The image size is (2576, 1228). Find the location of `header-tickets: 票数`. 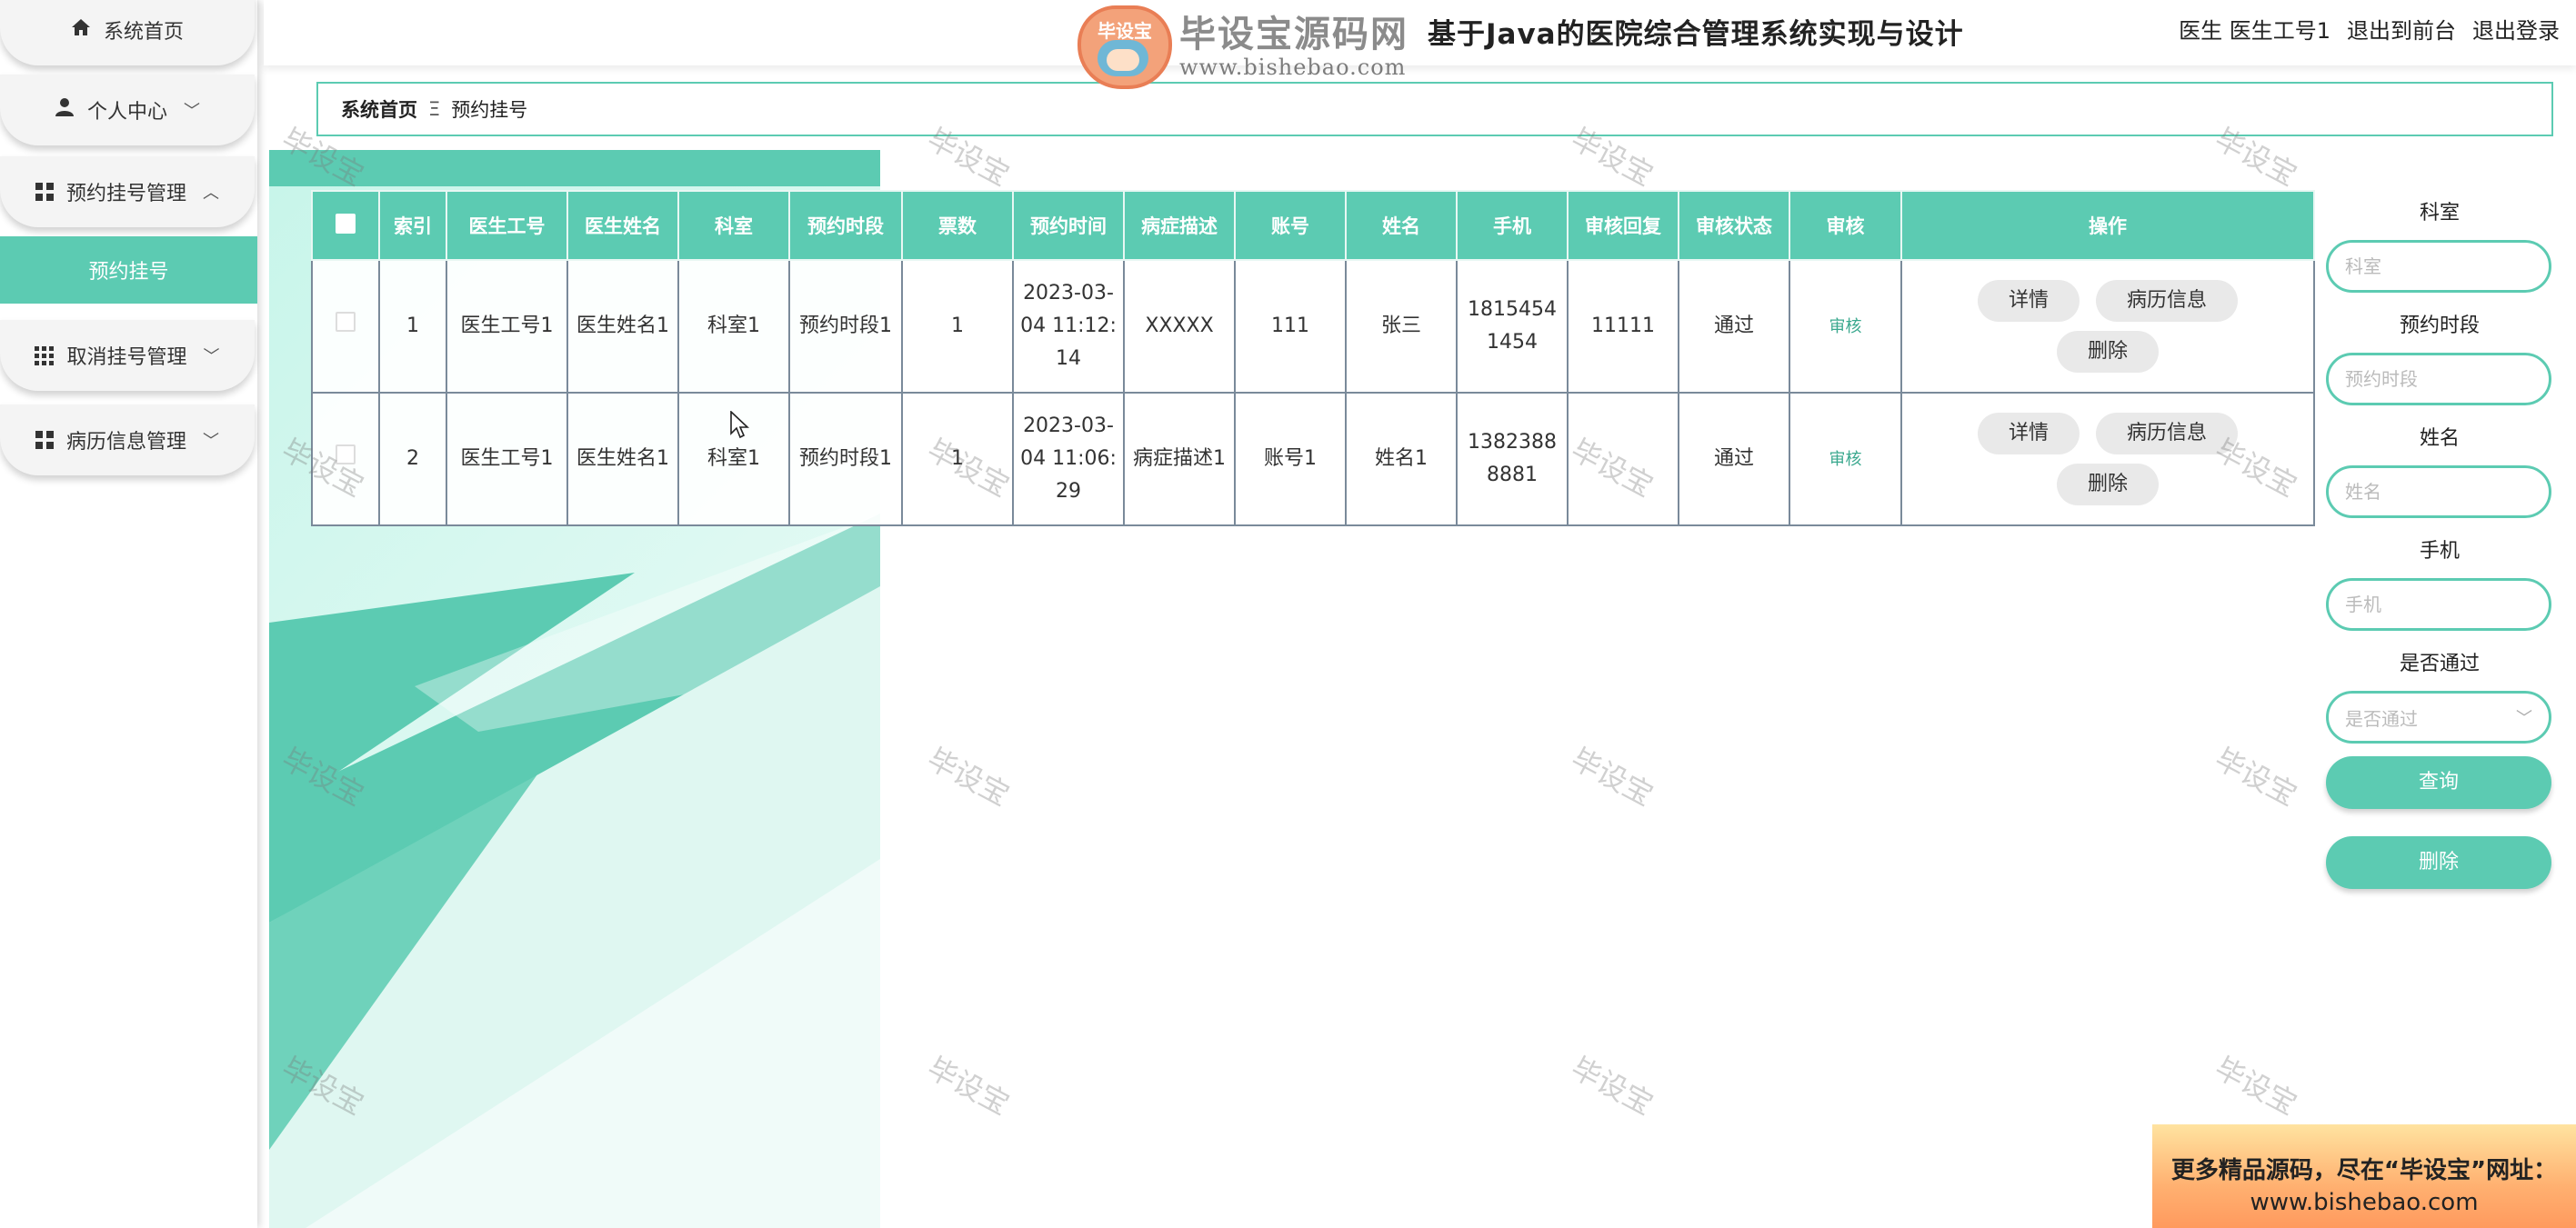

header-tickets: 票数 is located at coordinates (957, 225).